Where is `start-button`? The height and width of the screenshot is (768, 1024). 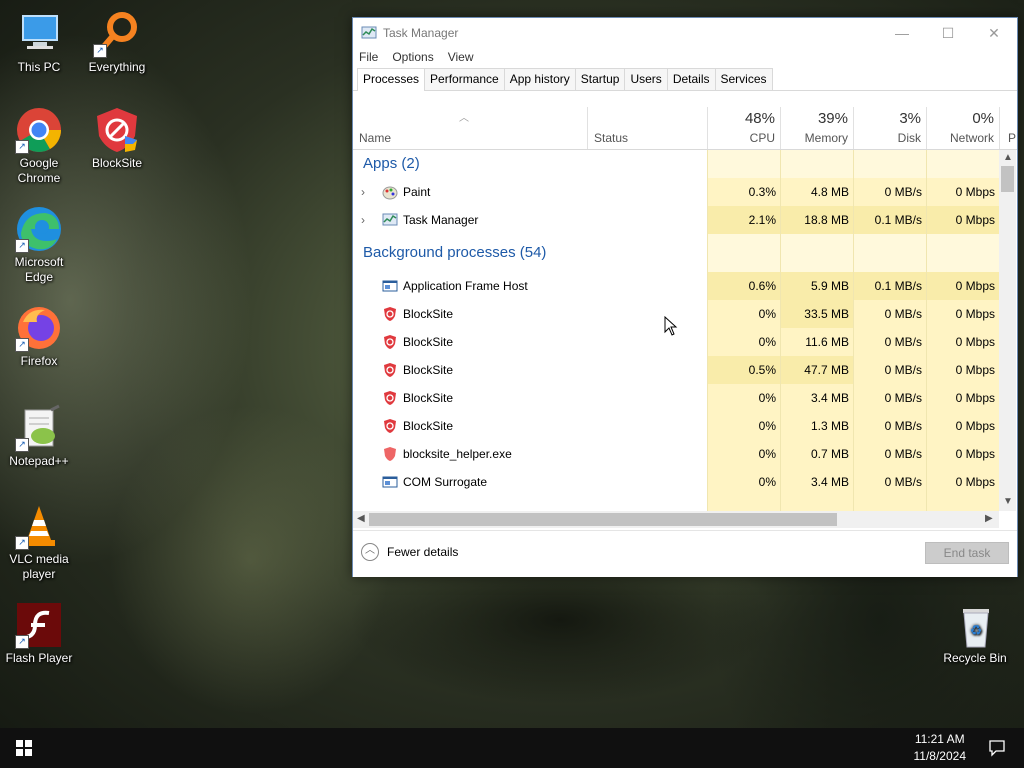
start-button is located at coordinates (24, 748).